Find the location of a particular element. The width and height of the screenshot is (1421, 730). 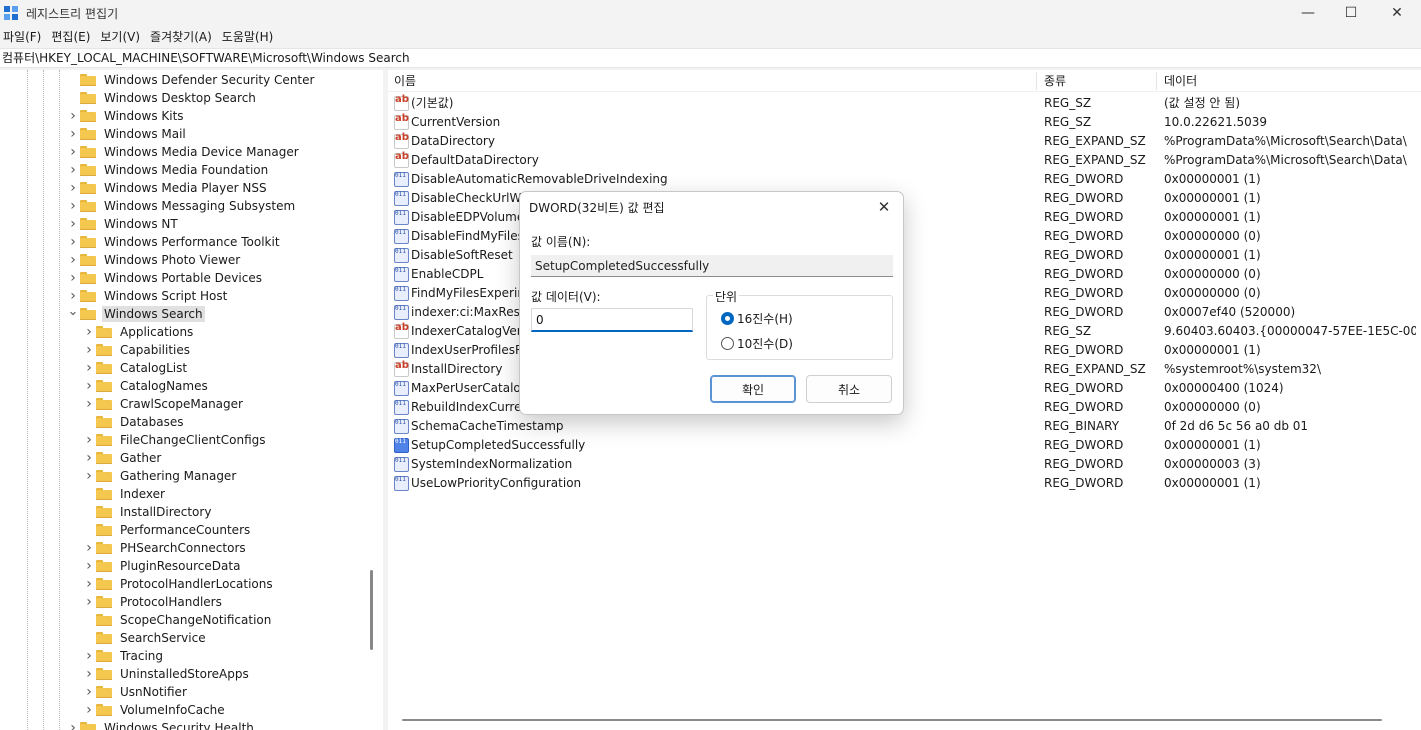

value-row: (기본값) REG_SZ (값 설정 안 됨) is located at coordinates (904, 103).